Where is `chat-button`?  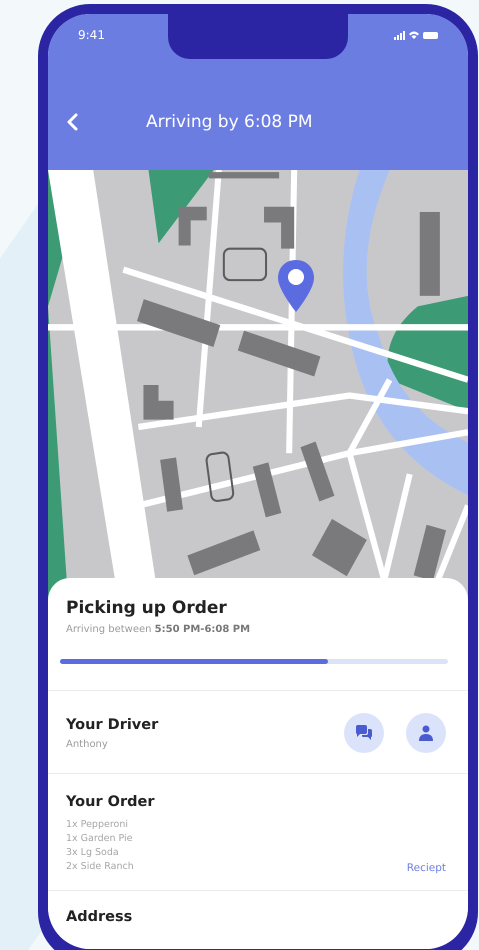
chat-button is located at coordinates (364, 733).